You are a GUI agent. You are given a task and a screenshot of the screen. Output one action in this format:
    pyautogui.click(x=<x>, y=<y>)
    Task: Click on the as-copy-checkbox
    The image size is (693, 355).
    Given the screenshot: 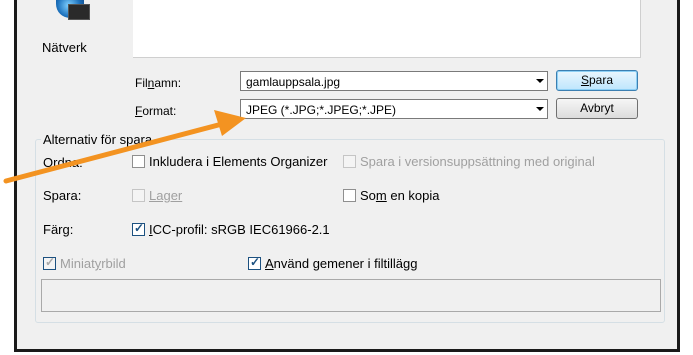 What is the action you would take?
    pyautogui.click(x=349, y=195)
    